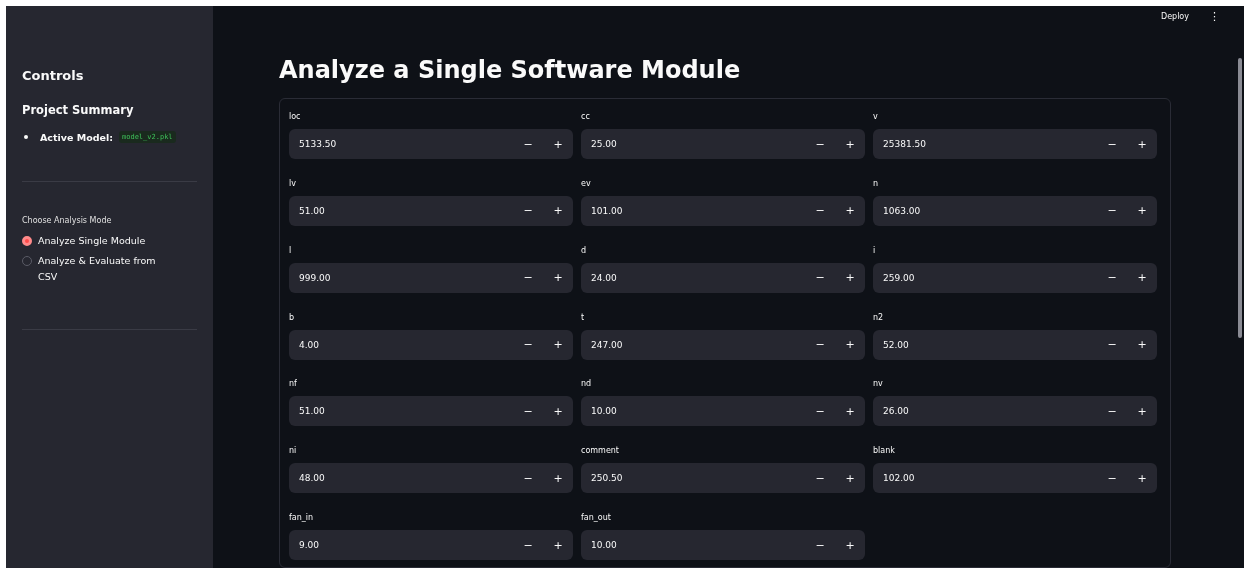 Image resolution: width=1244 pixels, height=568 pixels. I want to click on number-input: 25.00 − +, so click(723, 144).